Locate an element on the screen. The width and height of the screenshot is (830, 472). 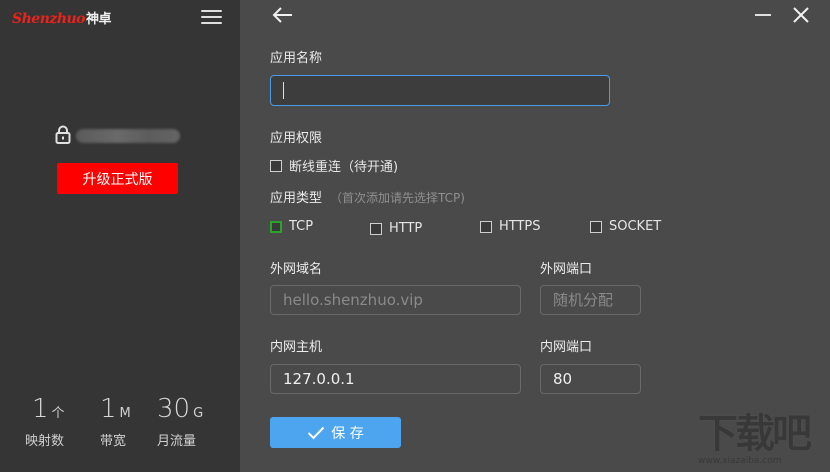
stat-label: 月流量 is located at coordinates (177, 441).